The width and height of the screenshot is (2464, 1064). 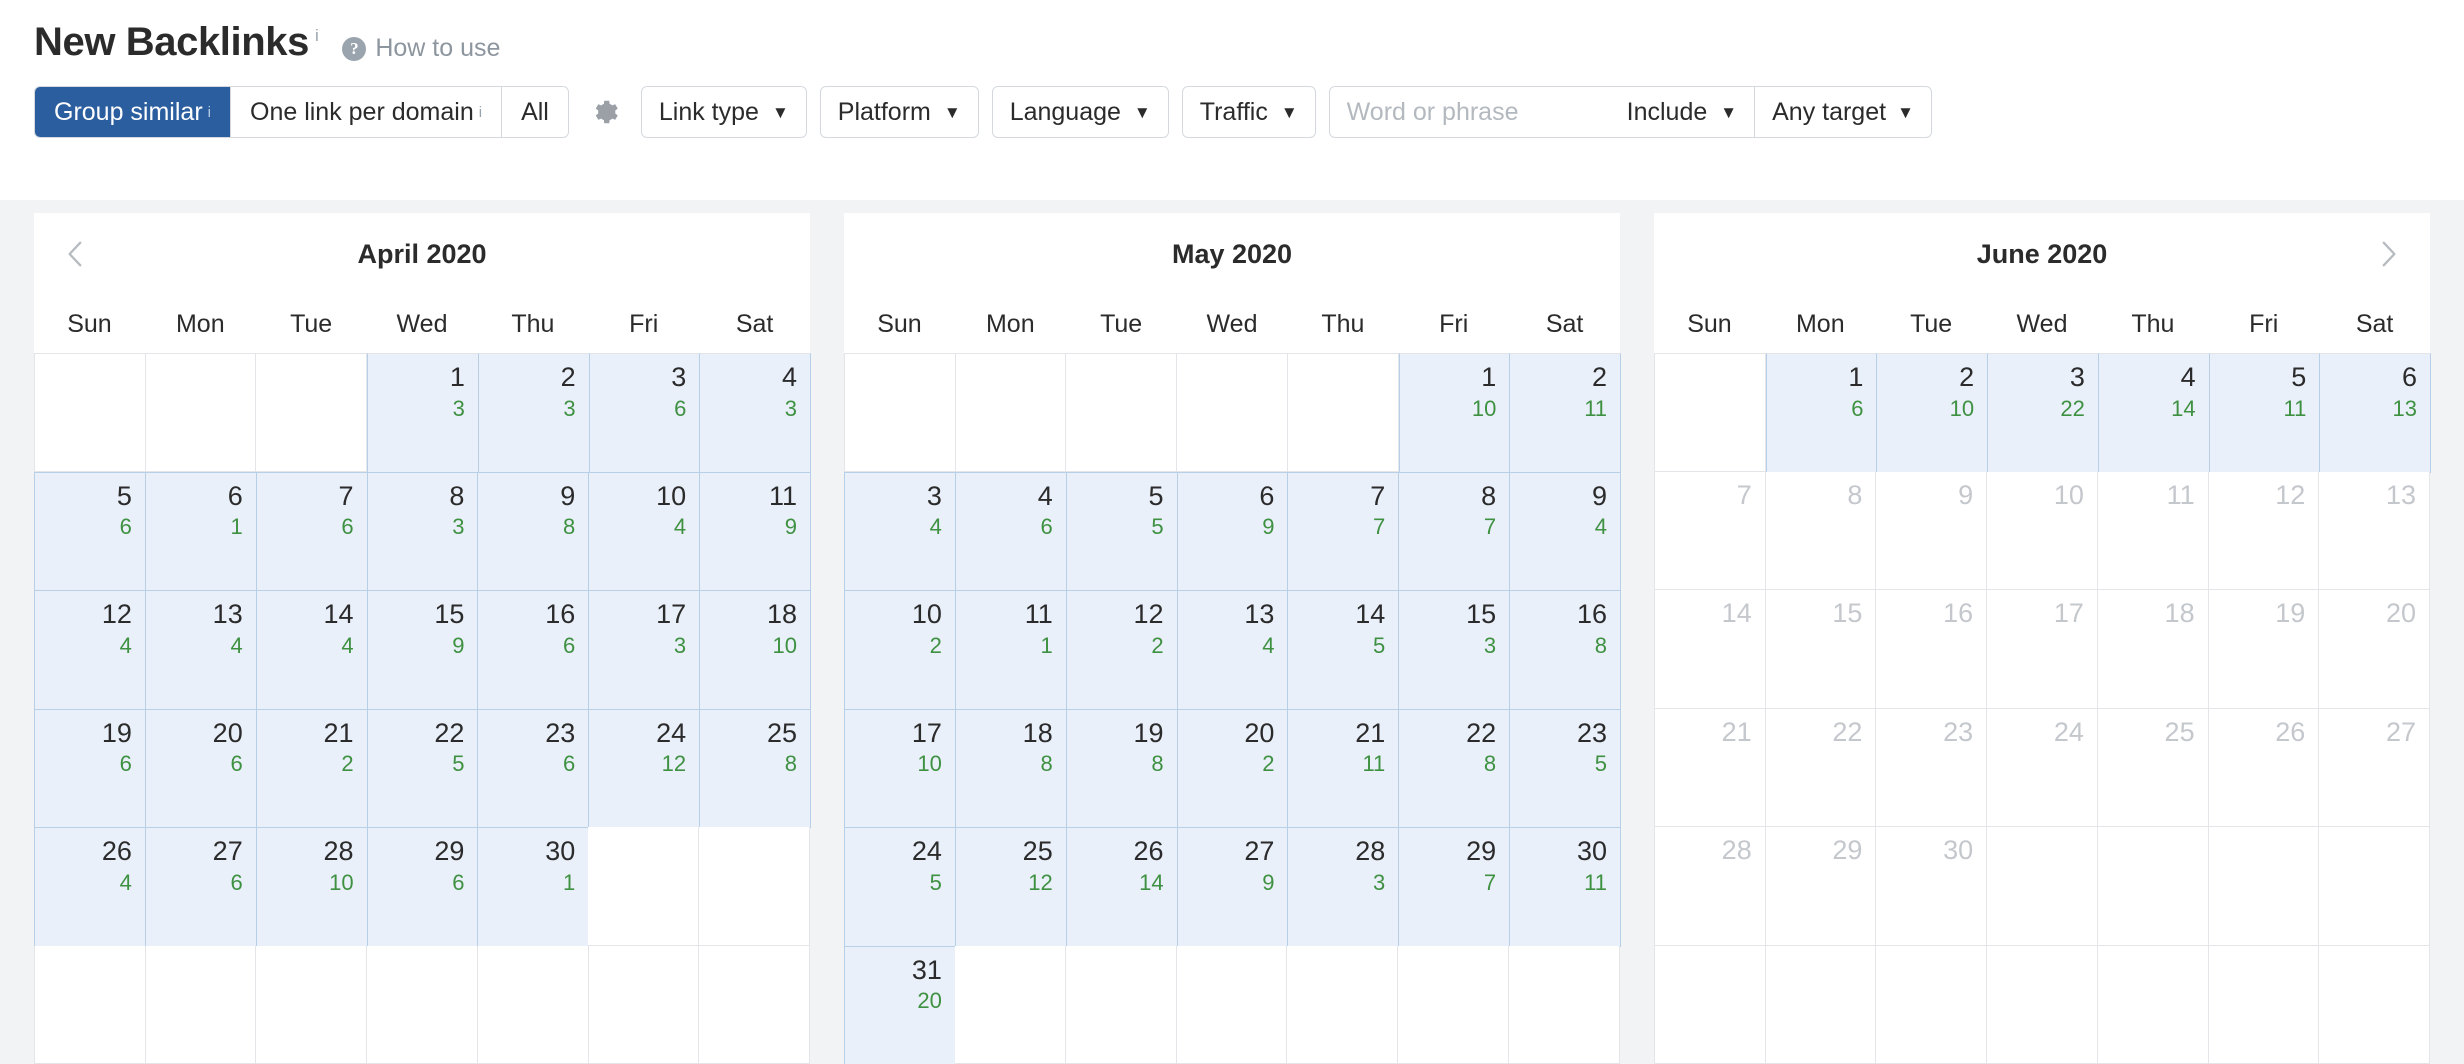 What do you see at coordinates (1232, 531) in the screenshot?
I see `calendar-day-cell: 69` at bounding box center [1232, 531].